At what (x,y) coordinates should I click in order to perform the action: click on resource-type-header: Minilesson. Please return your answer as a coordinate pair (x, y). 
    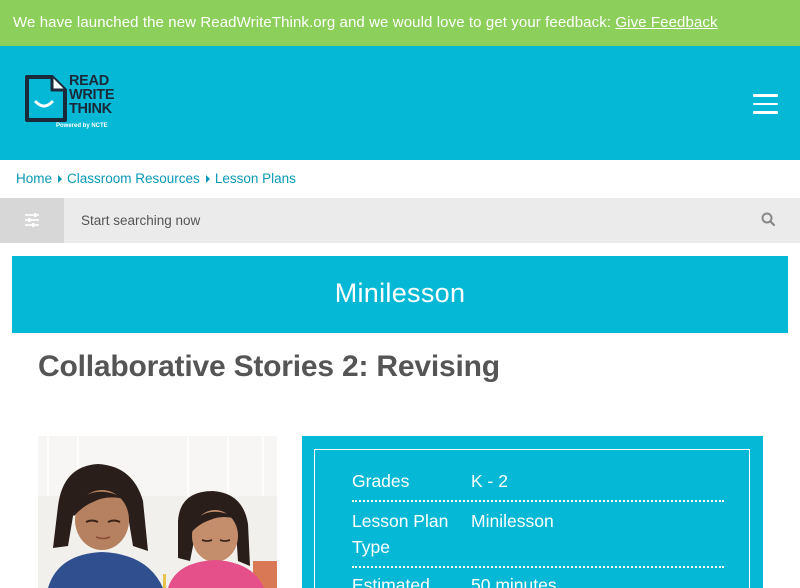
    Looking at the image, I should click on (400, 294).